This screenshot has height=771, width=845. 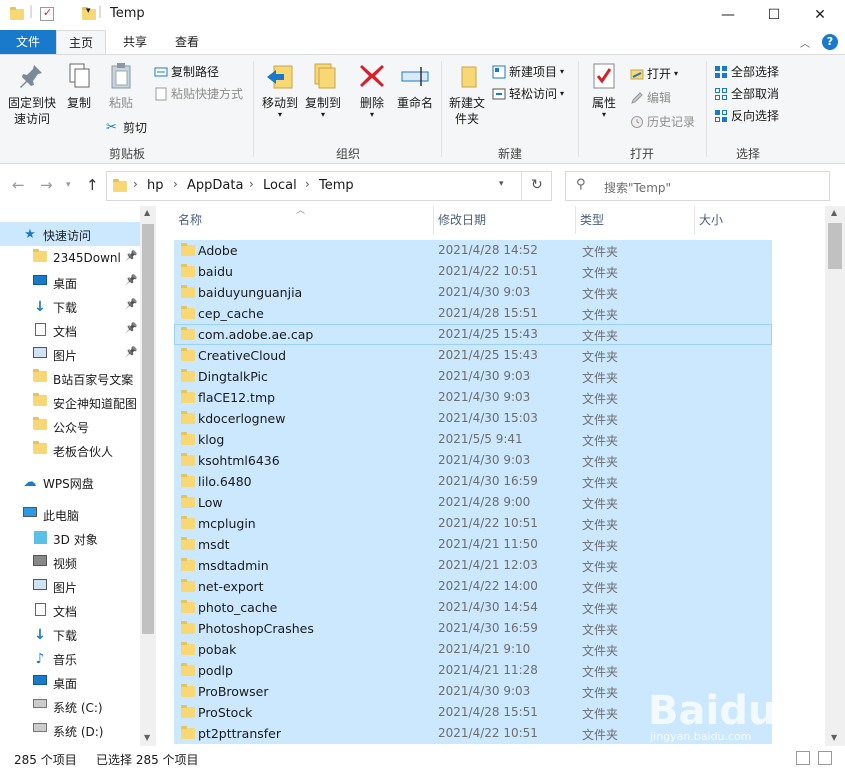 What do you see at coordinates (70, 450) in the screenshot?
I see `sidebar-item: 老板合伙人` at bounding box center [70, 450].